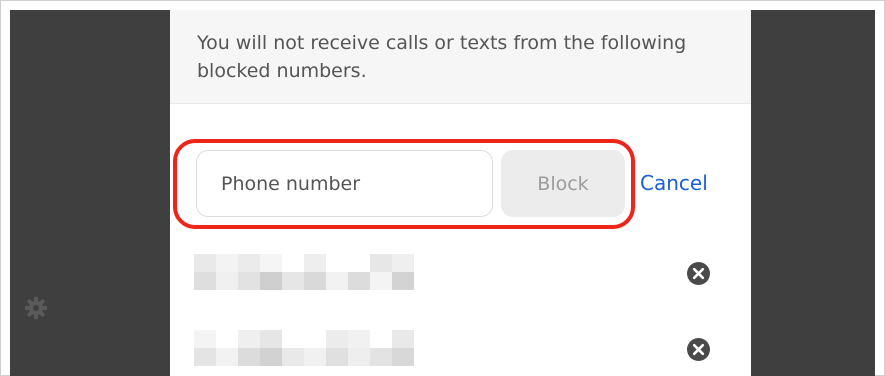 The height and width of the screenshot is (376, 885). I want to click on highlight-annotation, so click(404, 184).